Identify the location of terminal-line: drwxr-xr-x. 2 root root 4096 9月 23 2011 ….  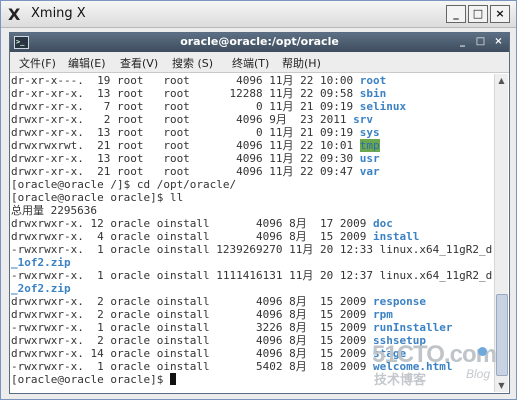
(192, 119).